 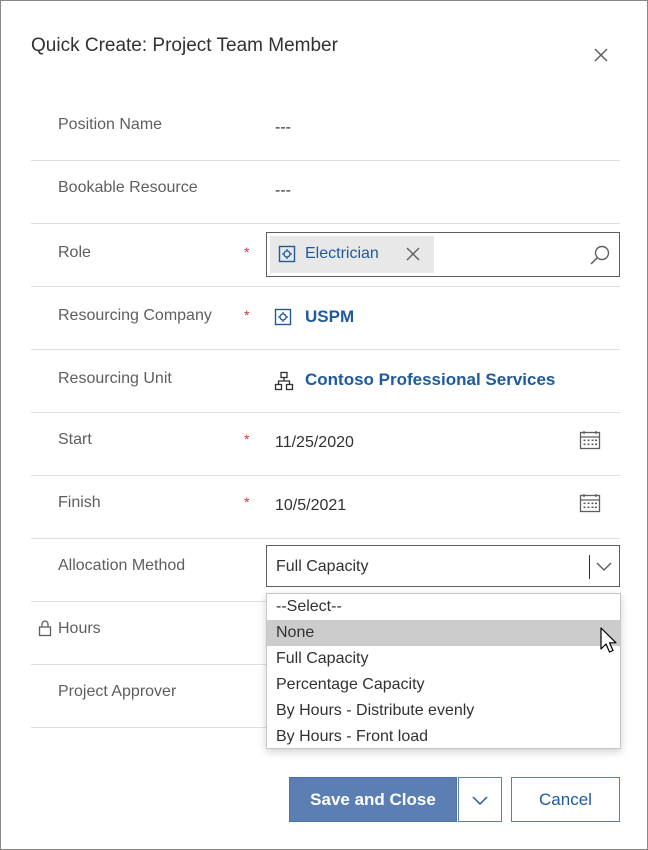 I want to click on position-name-row: Position Name ---, so click(x=325, y=129).